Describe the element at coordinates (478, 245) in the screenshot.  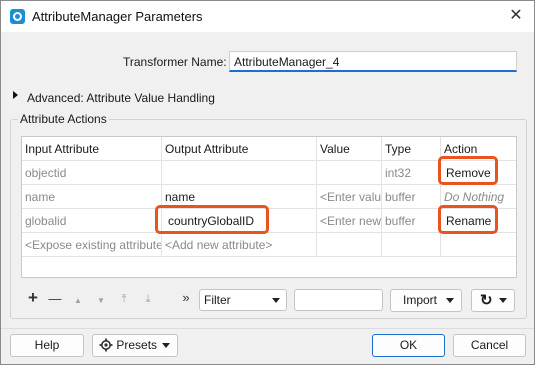
I see `action-cell` at that location.